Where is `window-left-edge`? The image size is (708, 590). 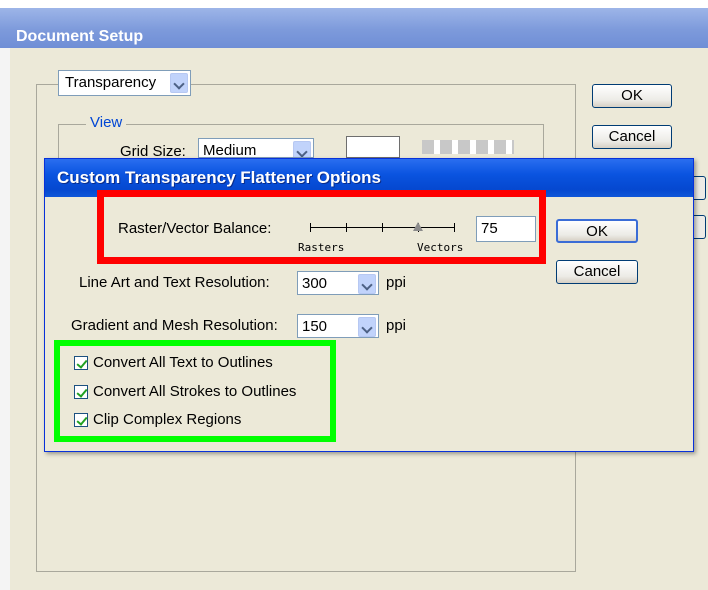 window-left-edge is located at coordinates (5, 319).